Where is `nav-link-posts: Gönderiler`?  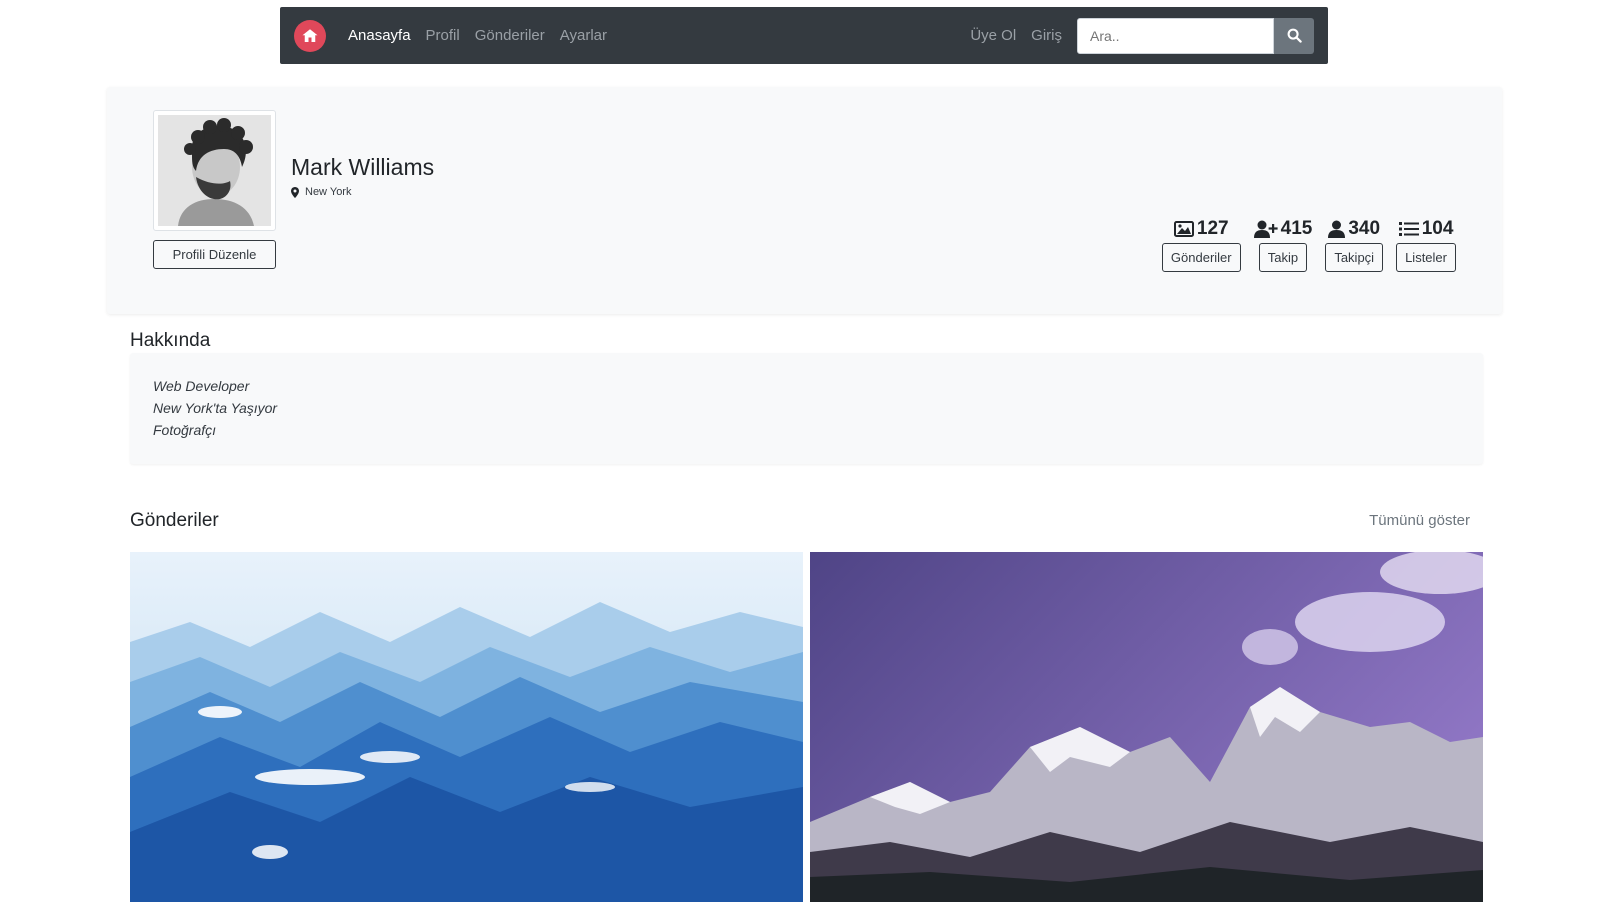 nav-link-posts: Gönderiler is located at coordinates (510, 35).